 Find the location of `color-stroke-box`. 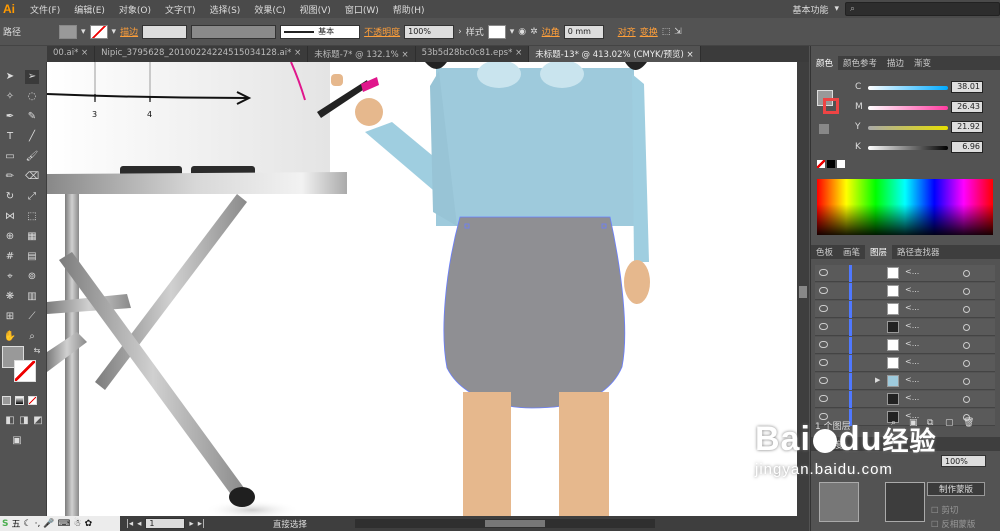

color-stroke-box is located at coordinates (831, 106).